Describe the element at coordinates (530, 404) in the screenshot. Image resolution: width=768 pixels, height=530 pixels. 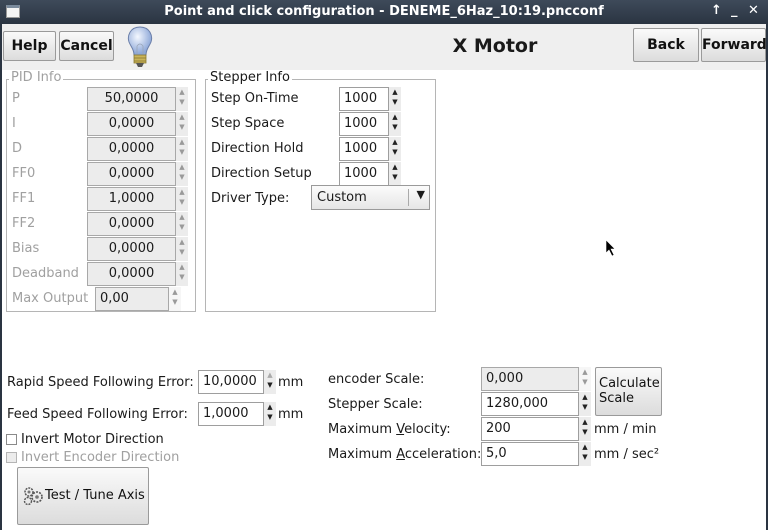
I see `stepper-scale-entry: 1280,000` at that location.